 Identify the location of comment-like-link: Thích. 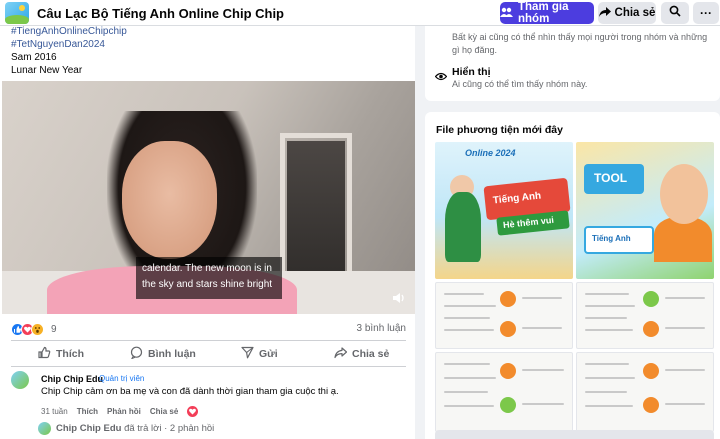
(87, 411).